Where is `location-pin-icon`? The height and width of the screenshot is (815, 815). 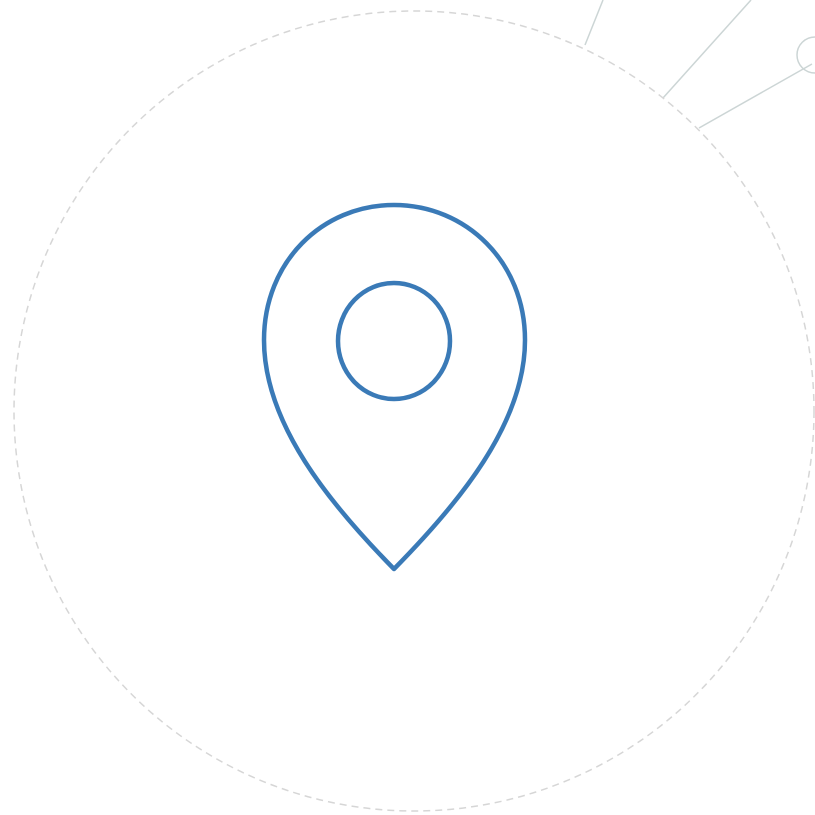
location-pin-icon is located at coordinates (394, 387).